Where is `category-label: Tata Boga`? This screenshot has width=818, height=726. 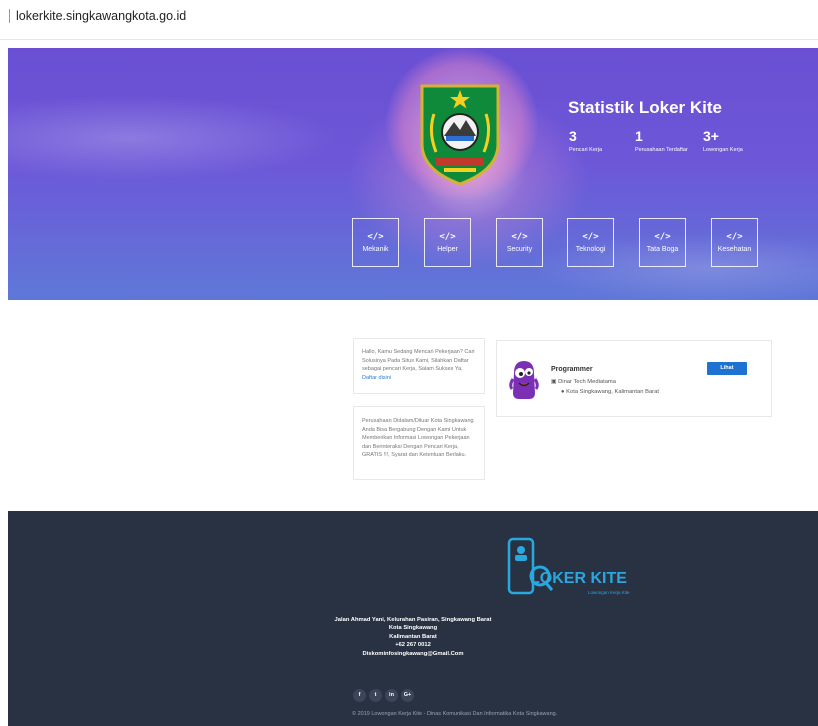 category-label: Tata Boga is located at coordinates (662, 249).